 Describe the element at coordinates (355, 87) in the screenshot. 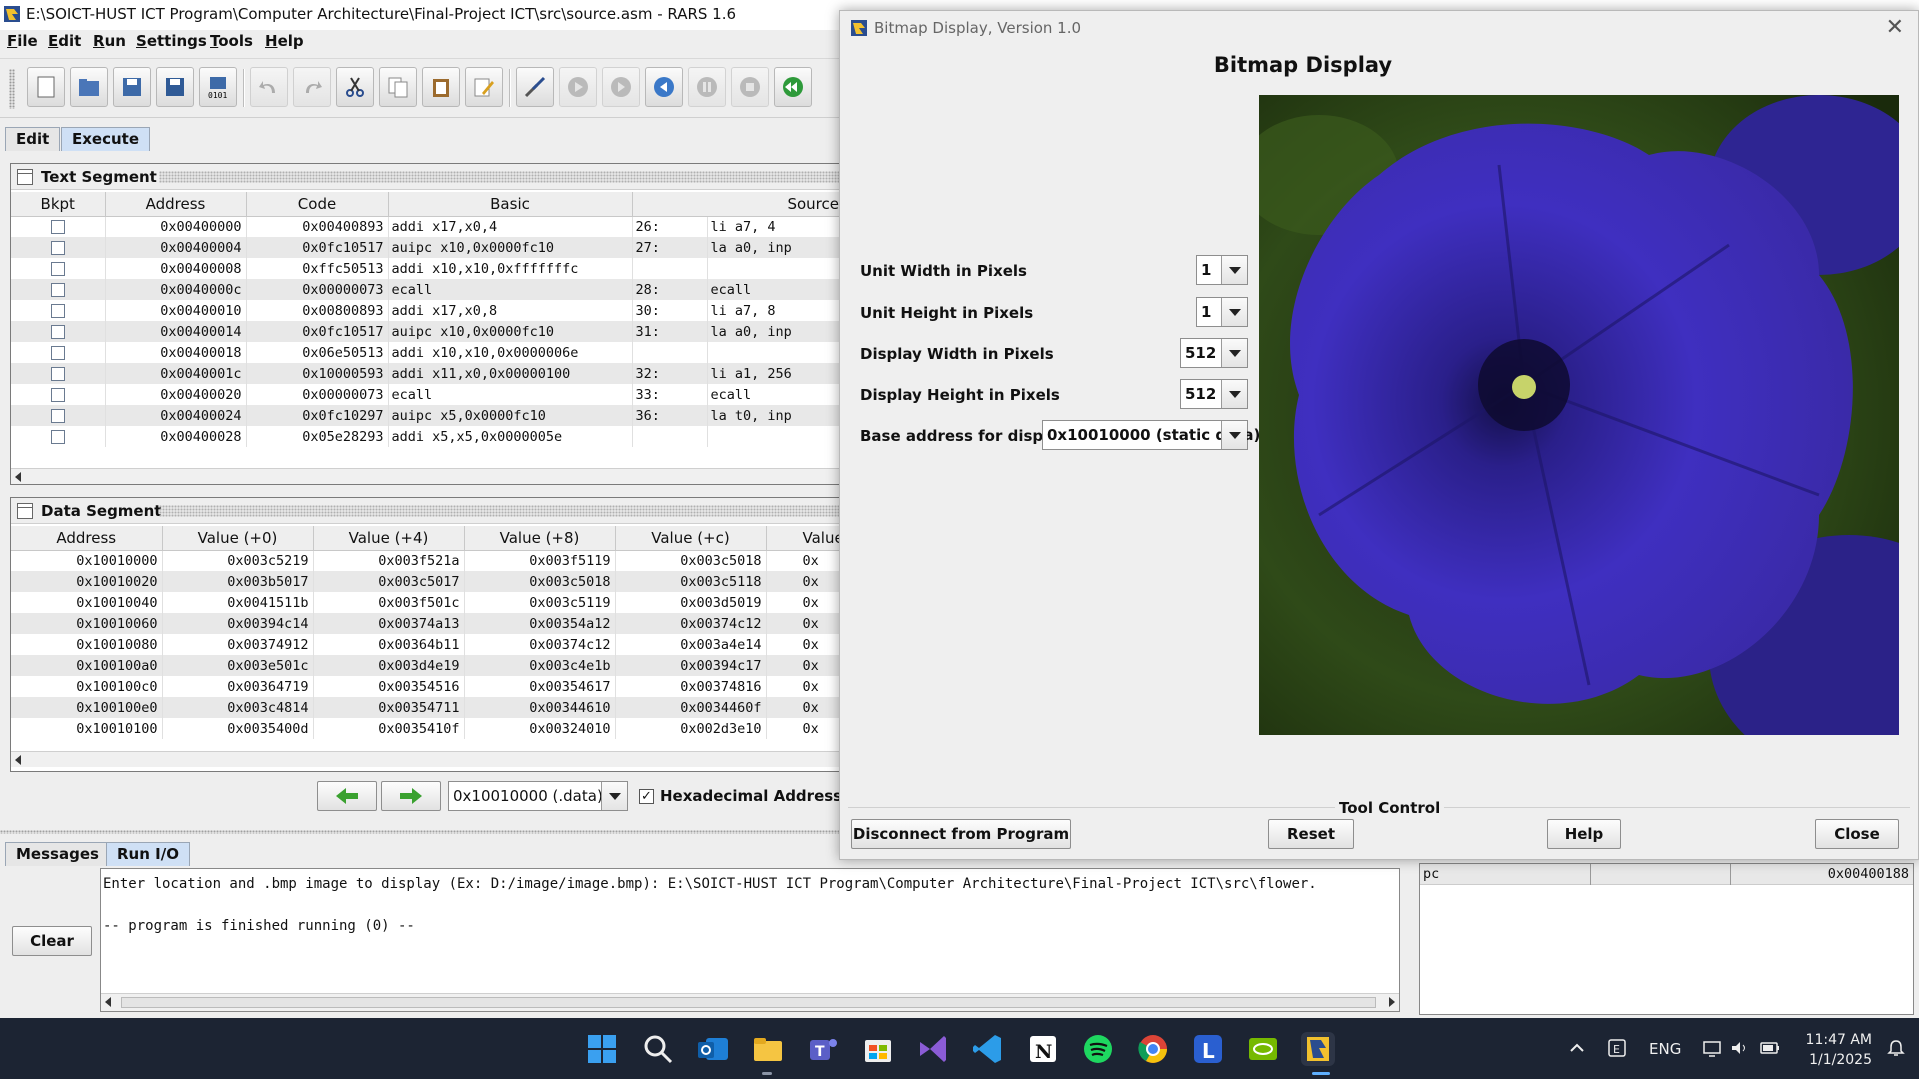

I see `cut-button` at that location.